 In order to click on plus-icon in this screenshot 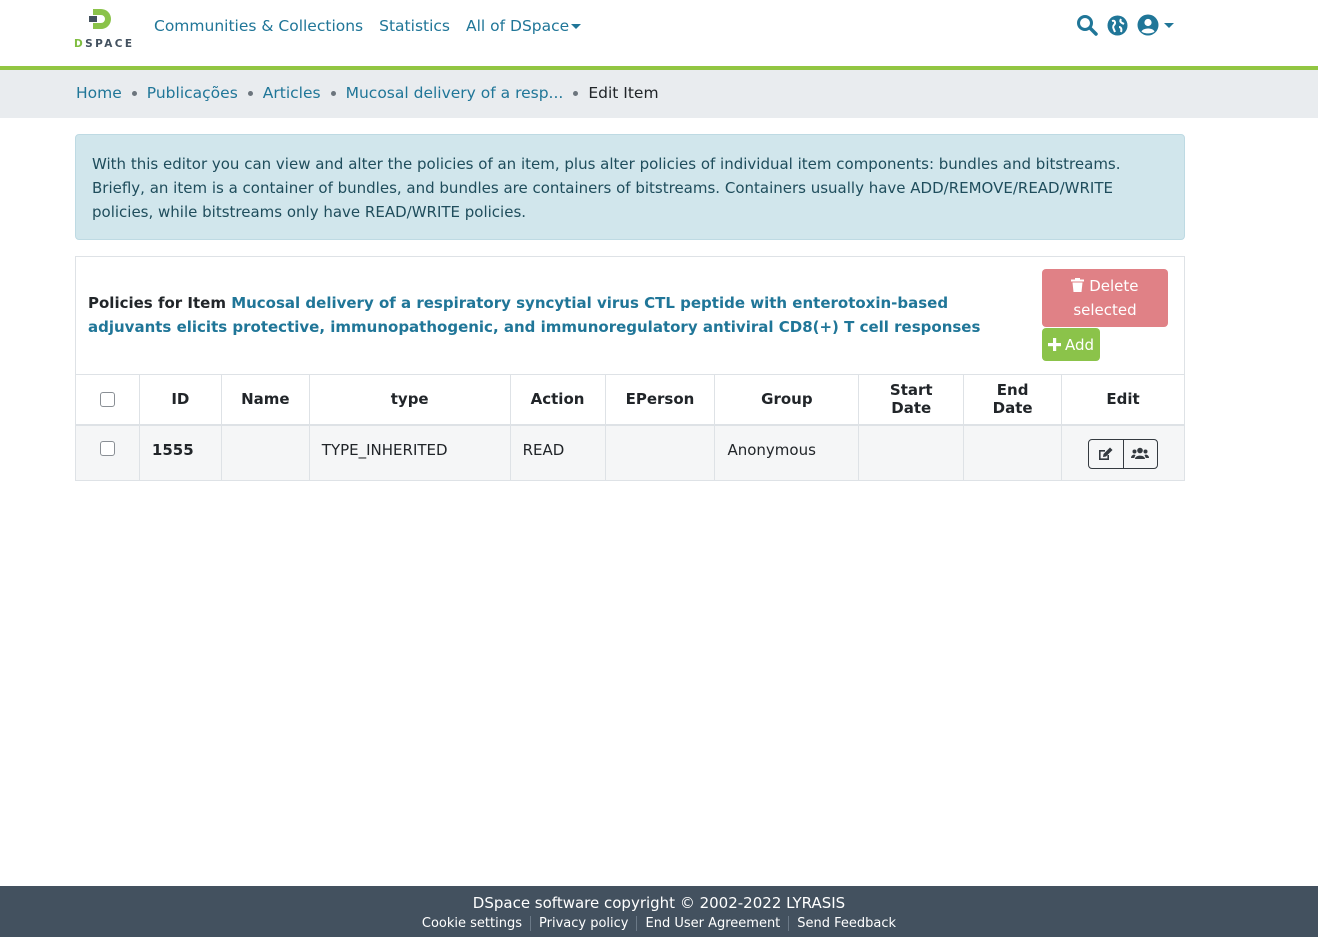, I will do `click(1054, 344)`.